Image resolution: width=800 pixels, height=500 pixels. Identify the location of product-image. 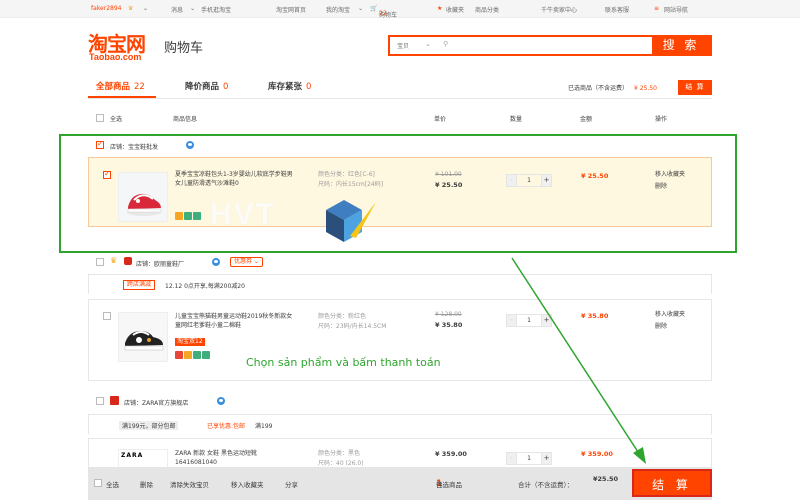
(143, 337).